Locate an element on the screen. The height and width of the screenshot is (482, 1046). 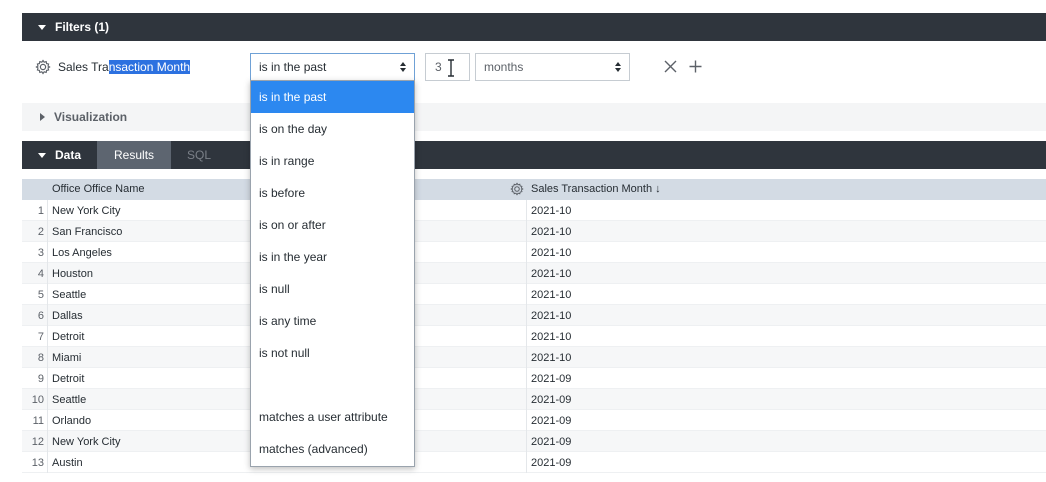
data-section-header: Data Results SQL is located at coordinates (534, 155).